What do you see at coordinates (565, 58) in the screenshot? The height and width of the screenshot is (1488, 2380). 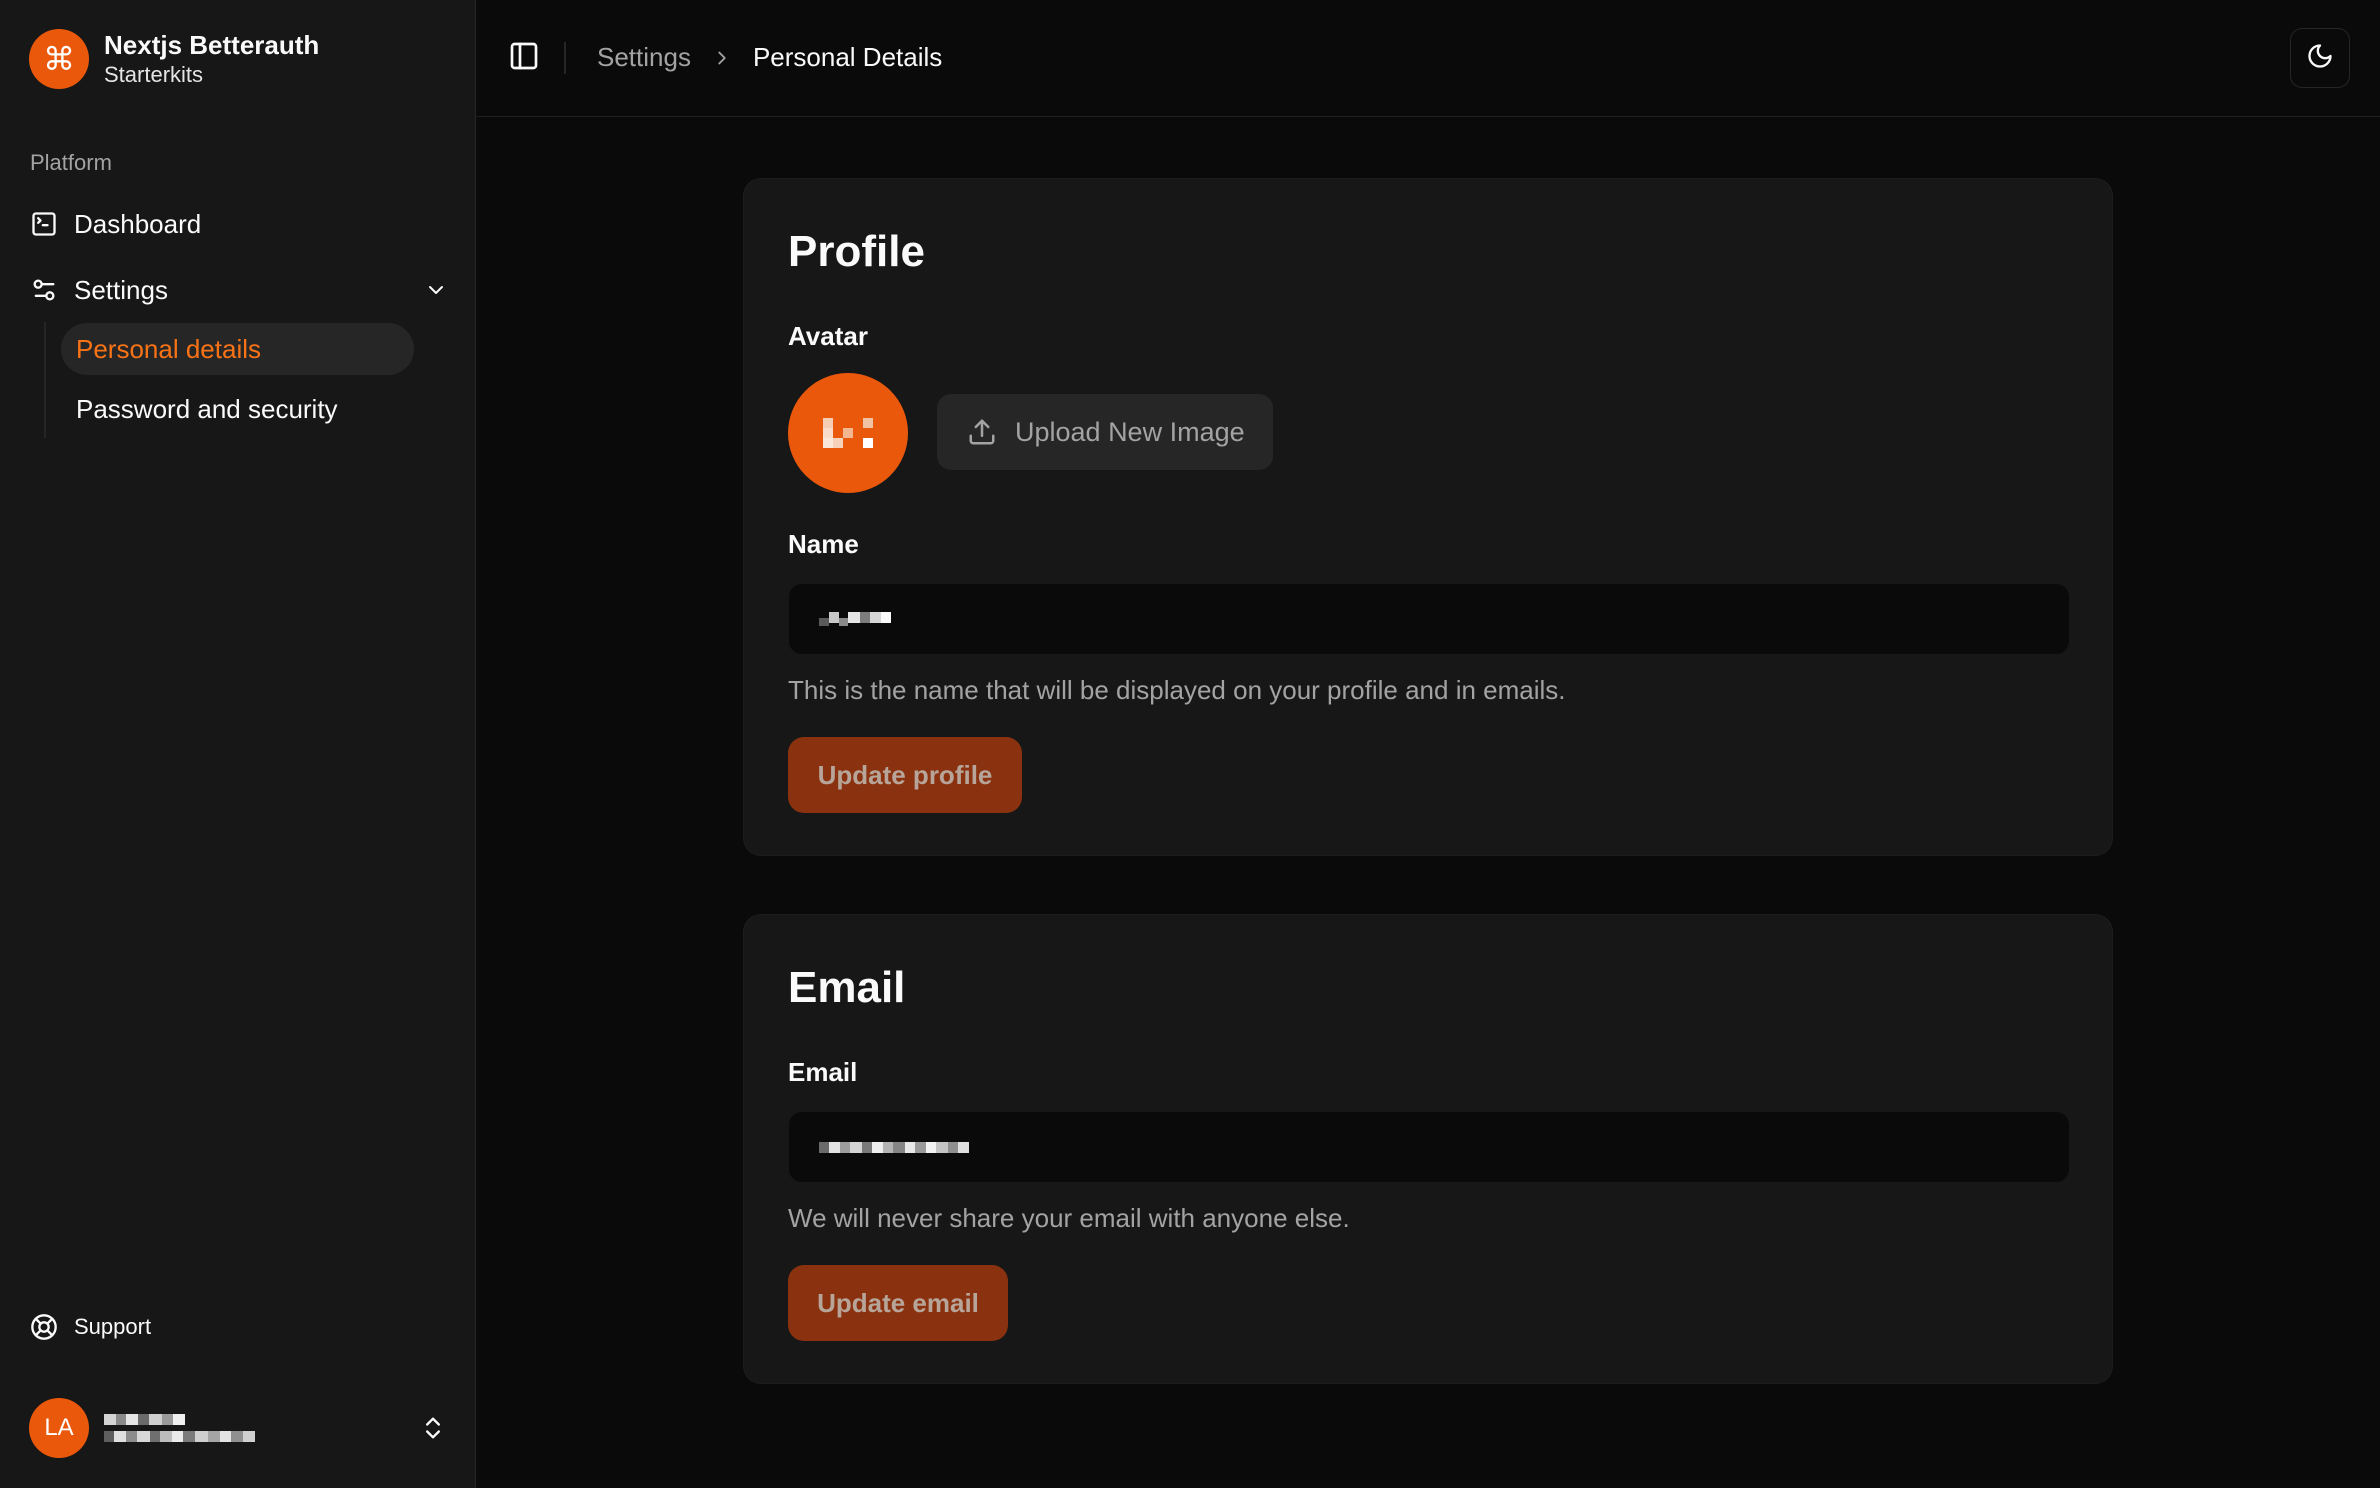 I see `header-divider` at bounding box center [565, 58].